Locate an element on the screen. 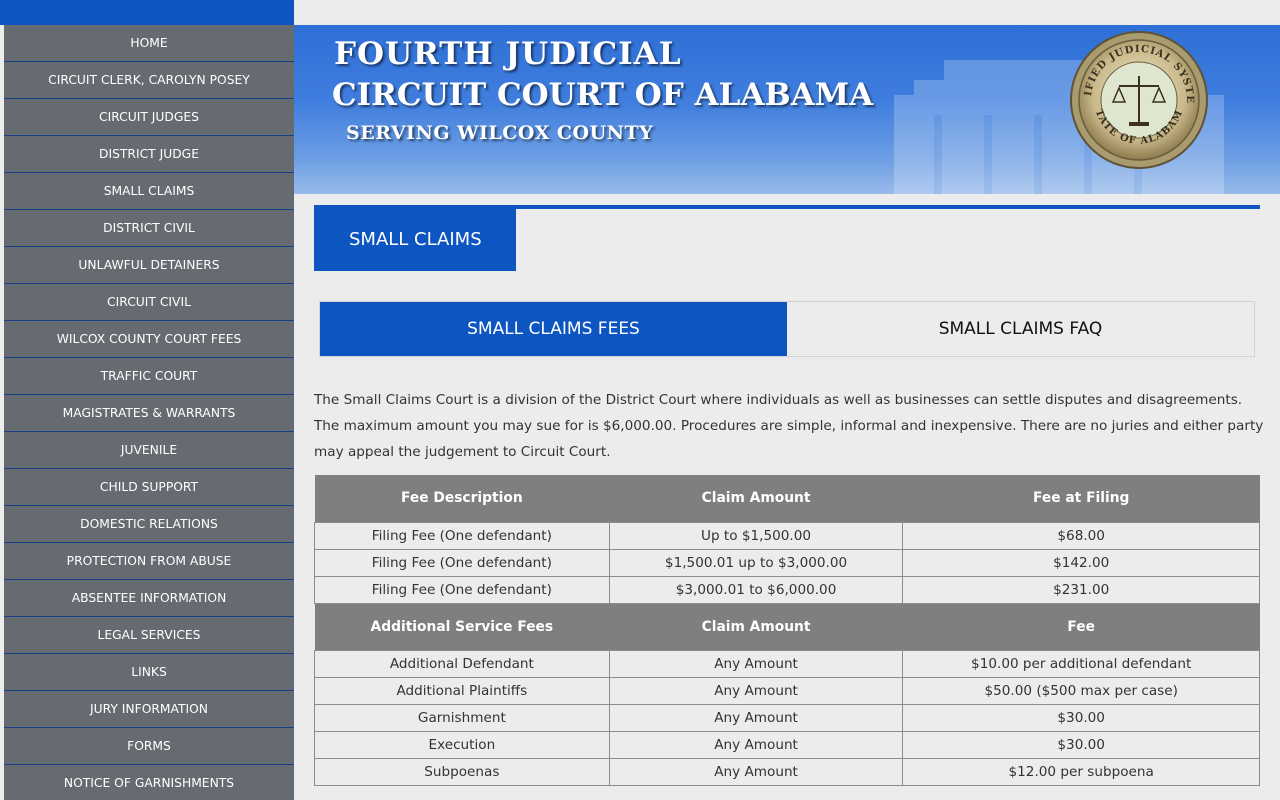 The width and height of the screenshot is (1280, 800). sidebar-item-circuit-judges: CIRCUIT JUDGES is located at coordinates (149, 117).